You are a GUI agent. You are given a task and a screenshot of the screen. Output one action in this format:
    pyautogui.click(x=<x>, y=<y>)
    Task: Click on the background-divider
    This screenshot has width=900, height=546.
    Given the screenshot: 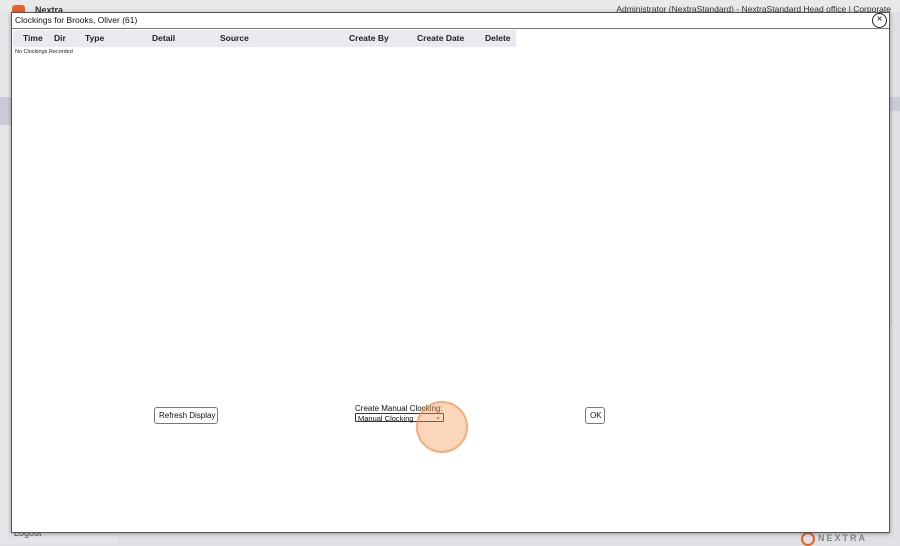 What is the action you would take?
    pyautogui.click(x=891, y=217)
    